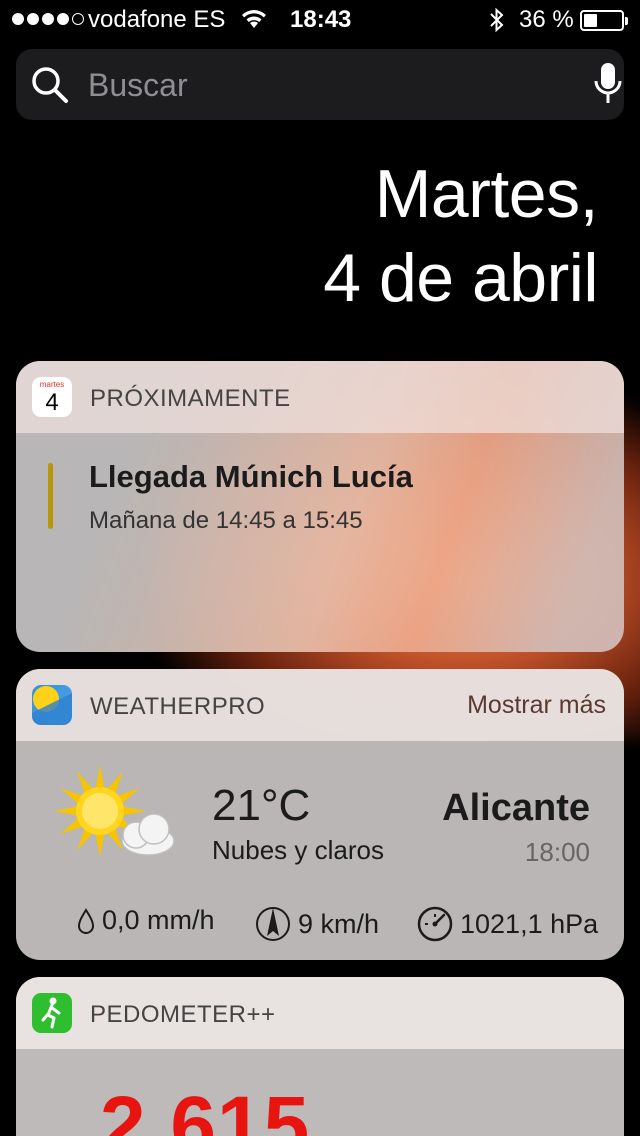 This screenshot has width=640, height=1136. I want to click on calendar-icon-day: 4, so click(52, 402).